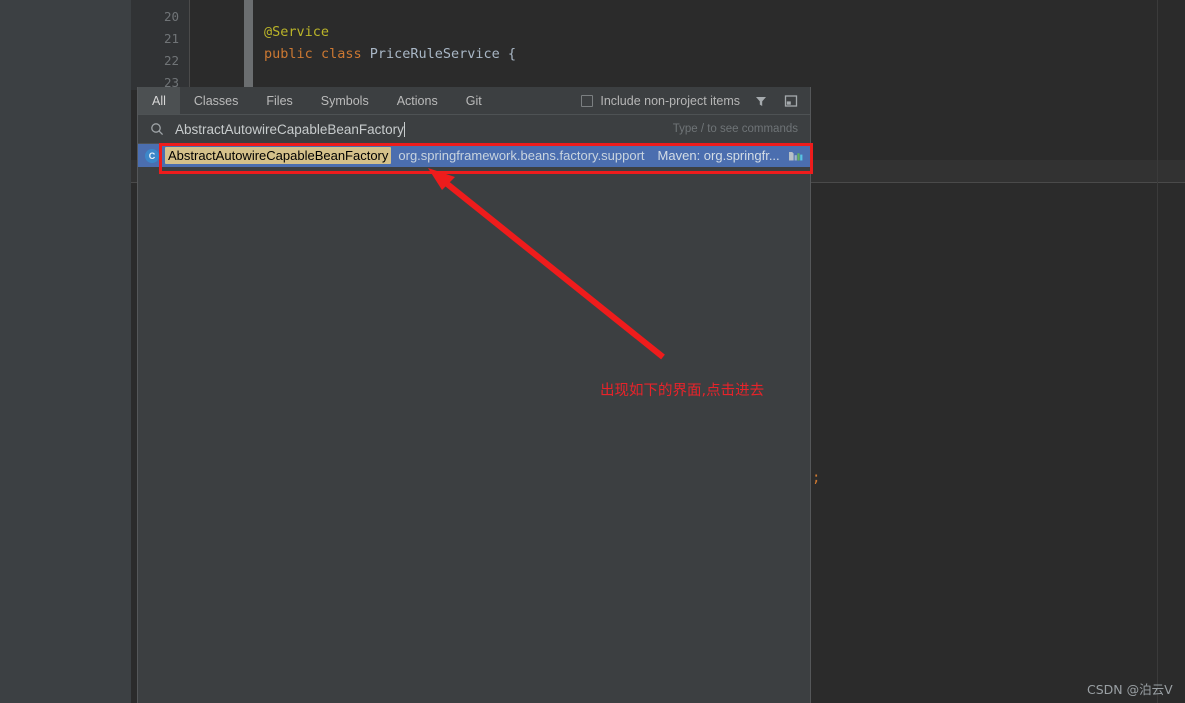 The height and width of the screenshot is (703, 1185). Describe the element at coordinates (341, 54) in the screenshot. I see `code-token-keyword-class: class` at that location.